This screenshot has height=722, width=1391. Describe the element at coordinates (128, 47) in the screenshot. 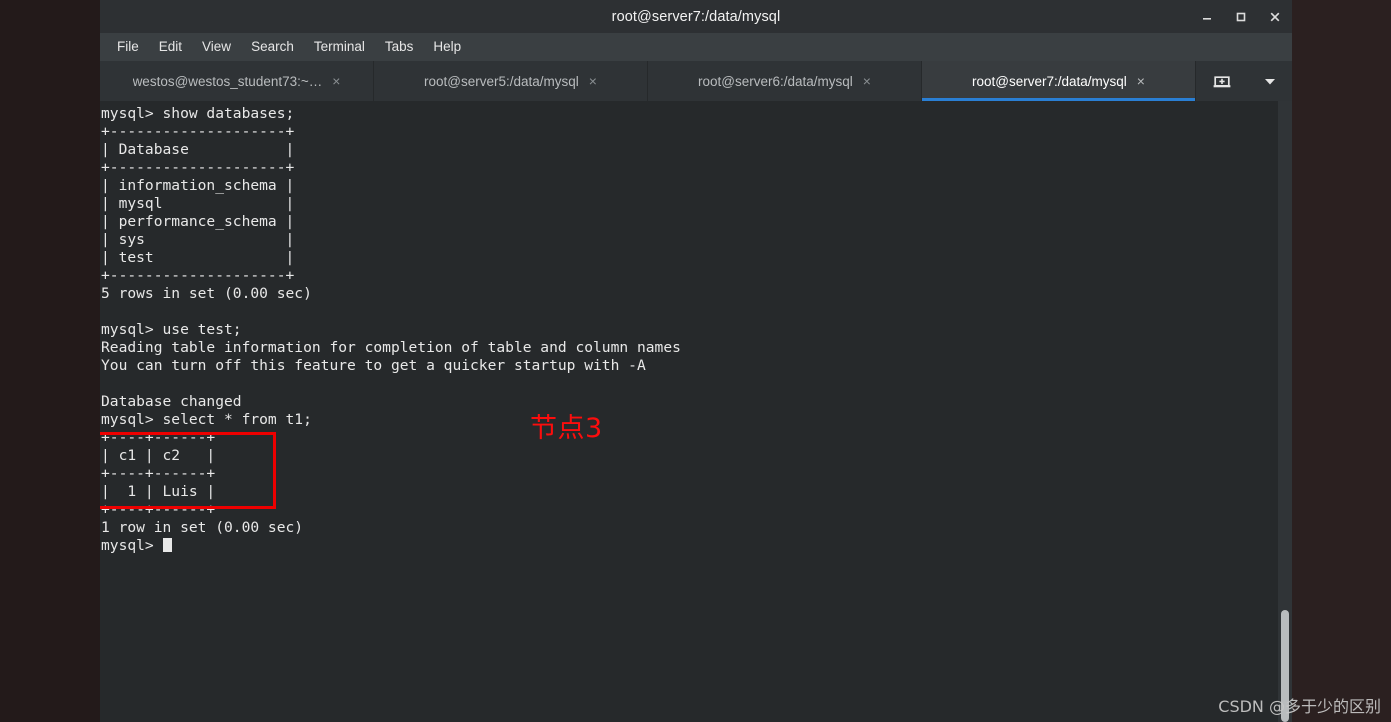

I see `menu-item-file: File` at that location.